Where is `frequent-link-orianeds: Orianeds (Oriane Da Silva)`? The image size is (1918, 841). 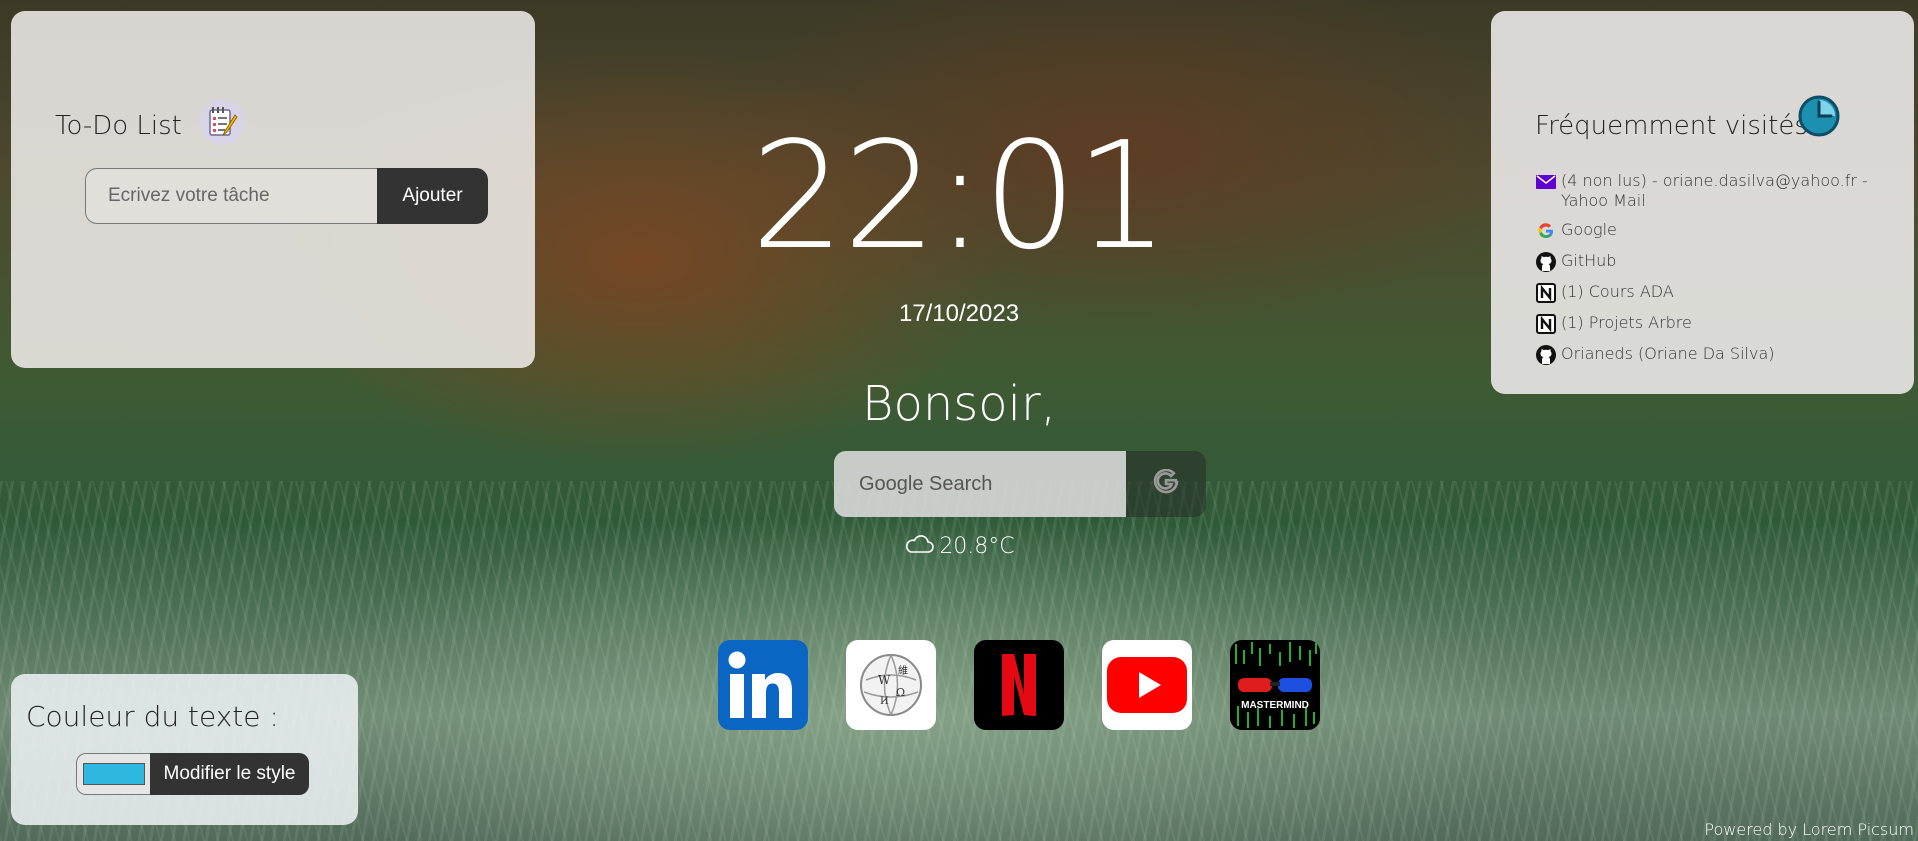 frequent-link-orianeds: Orianeds (Oriane Da Silva) is located at coordinates (1710, 355).